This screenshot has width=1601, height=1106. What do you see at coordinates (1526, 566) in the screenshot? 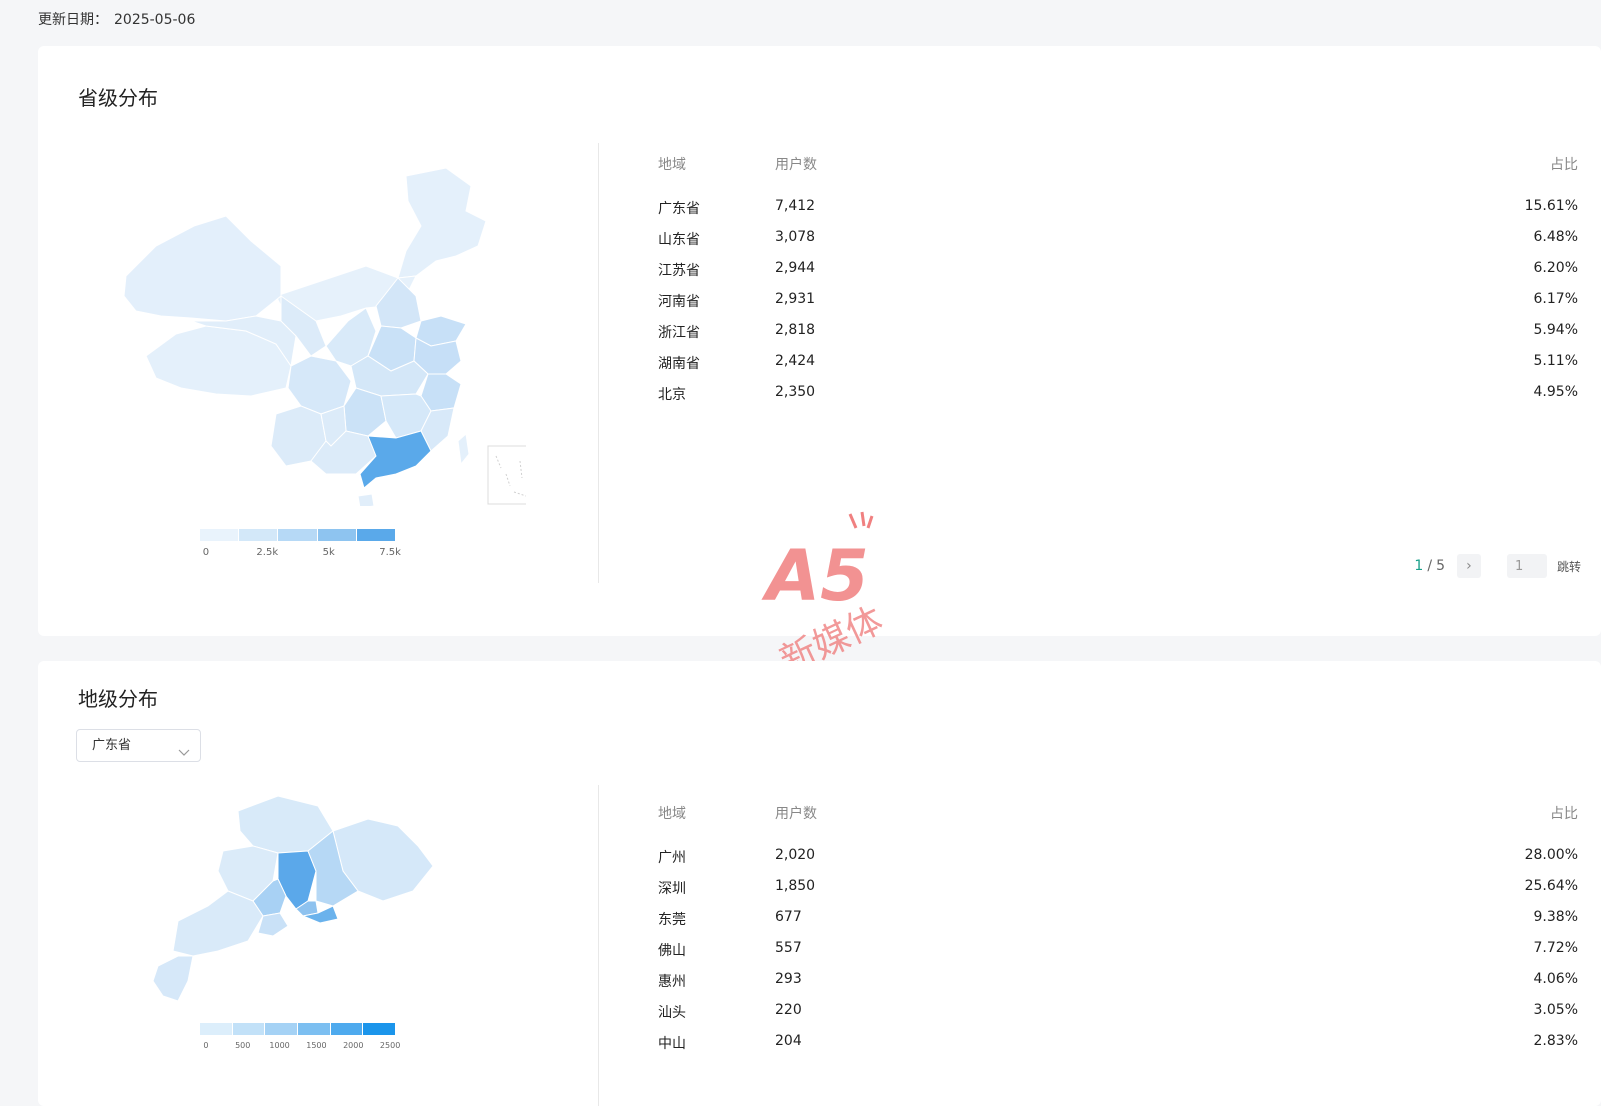
I see `page-jump-input` at bounding box center [1526, 566].